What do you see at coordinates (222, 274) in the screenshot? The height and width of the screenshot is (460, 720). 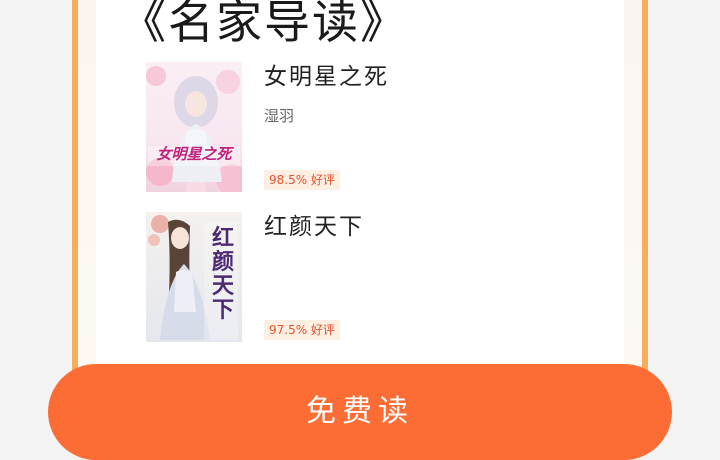 I see `cover-title-text: 红颜天下` at bounding box center [222, 274].